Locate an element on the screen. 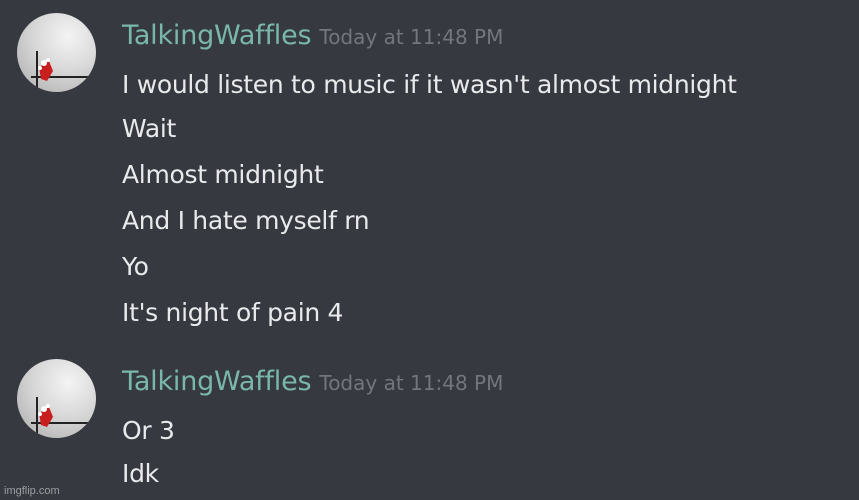  message-text: Yo is located at coordinates (135, 266).